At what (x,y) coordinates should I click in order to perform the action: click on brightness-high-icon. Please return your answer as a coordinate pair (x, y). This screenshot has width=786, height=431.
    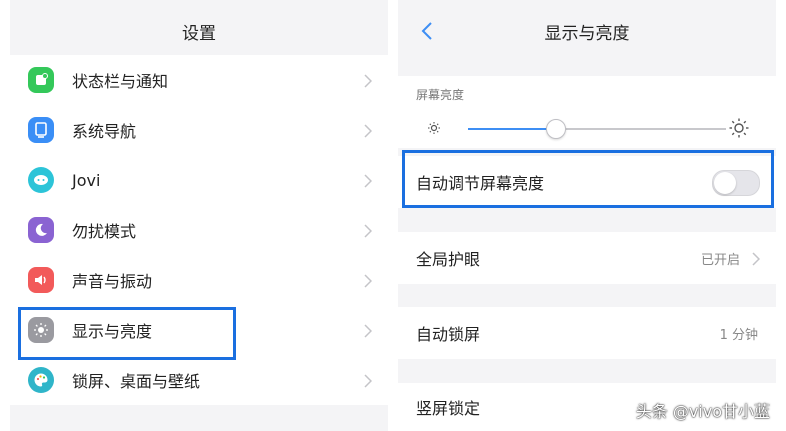
    Looking at the image, I should click on (739, 130).